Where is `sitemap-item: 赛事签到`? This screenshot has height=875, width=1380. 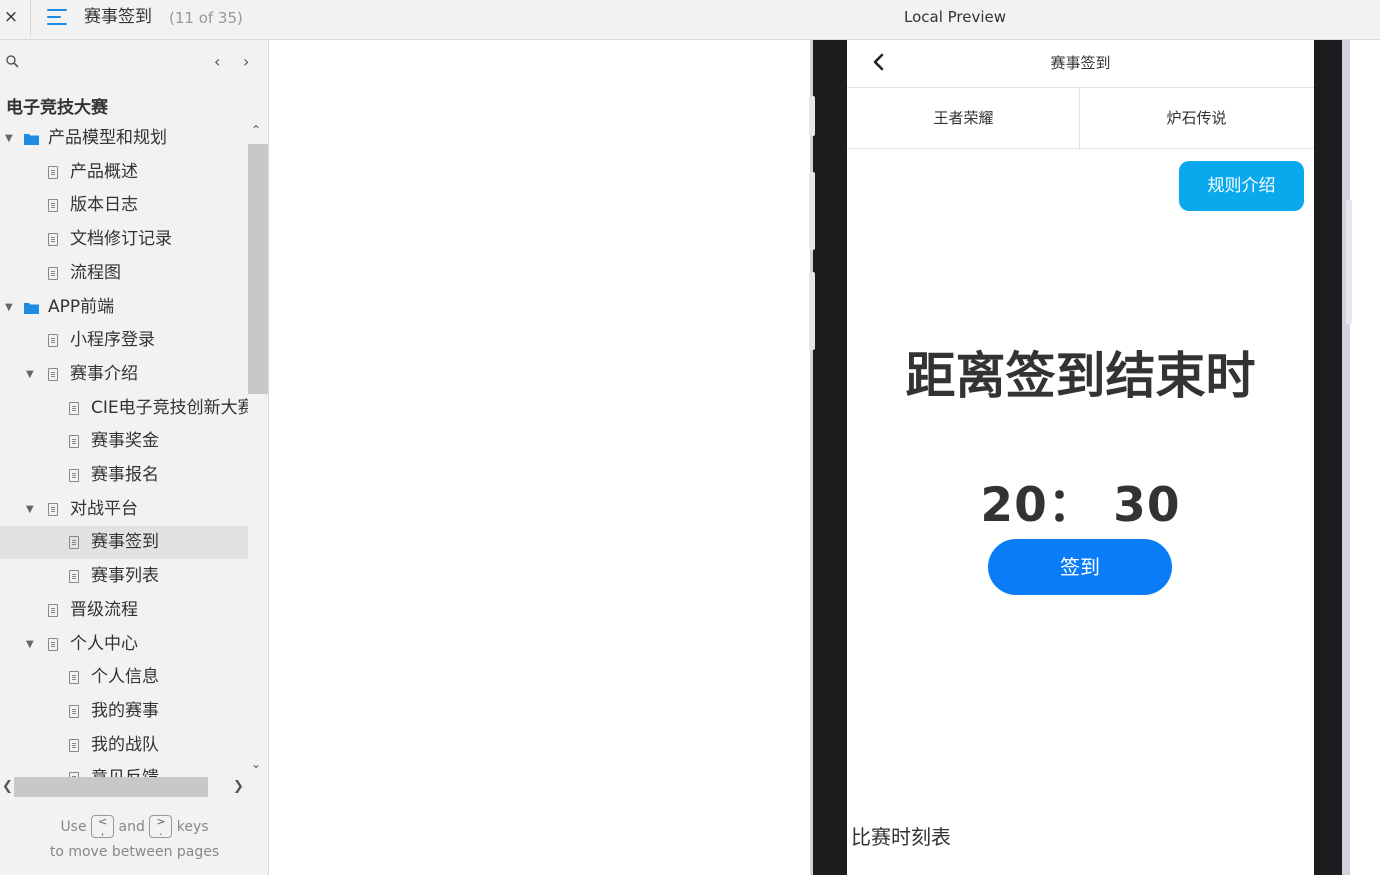
sitemap-item: 赛事签到 is located at coordinates (124, 542).